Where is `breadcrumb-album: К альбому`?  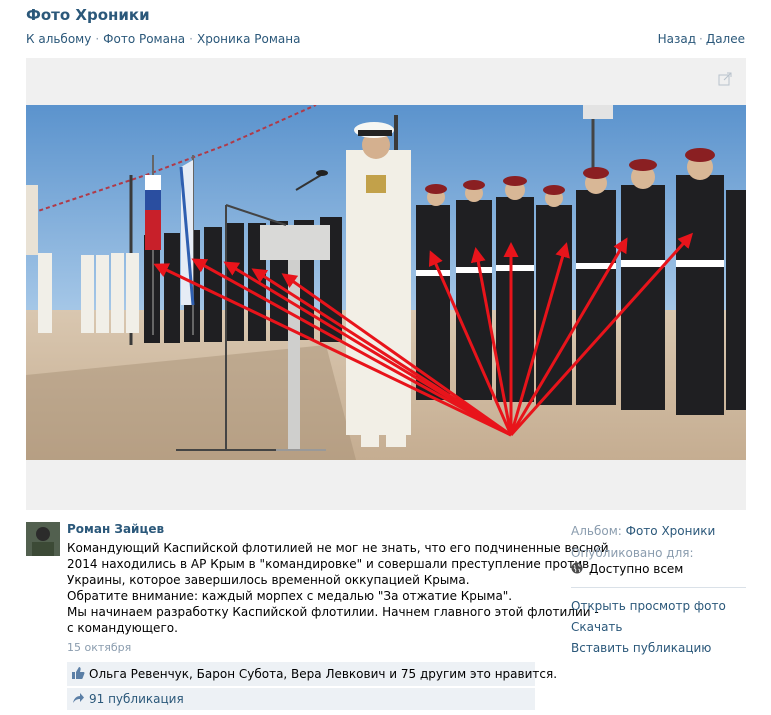 breadcrumb-album: К альбому is located at coordinates (58, 39).